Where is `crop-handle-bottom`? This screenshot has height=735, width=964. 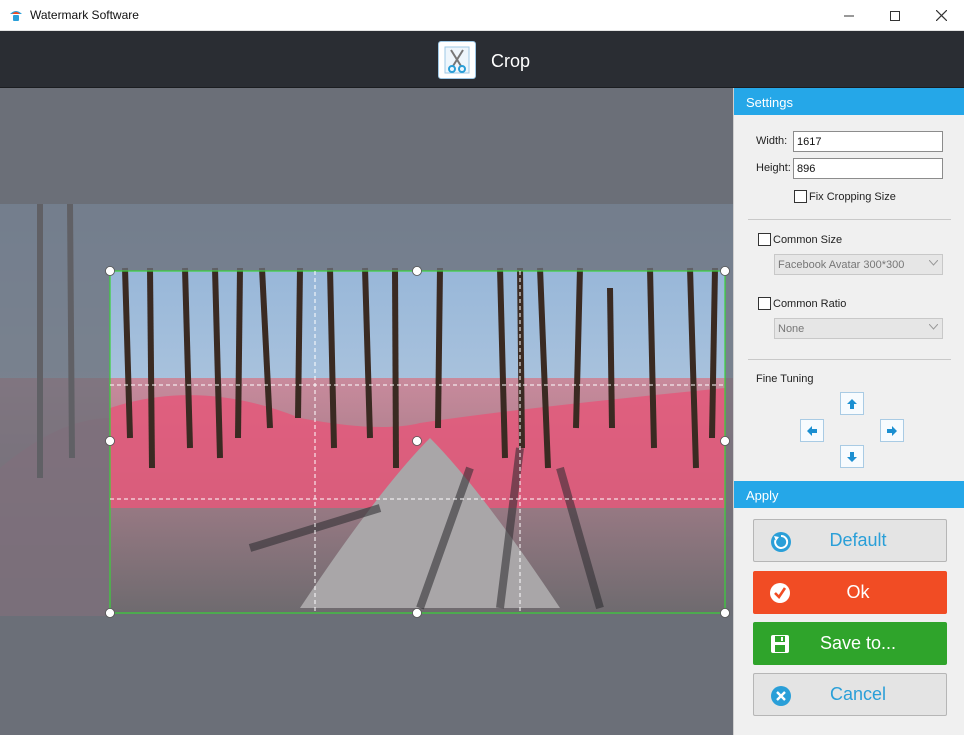 crop-handle-bottom is located at coordinates (417, 613).